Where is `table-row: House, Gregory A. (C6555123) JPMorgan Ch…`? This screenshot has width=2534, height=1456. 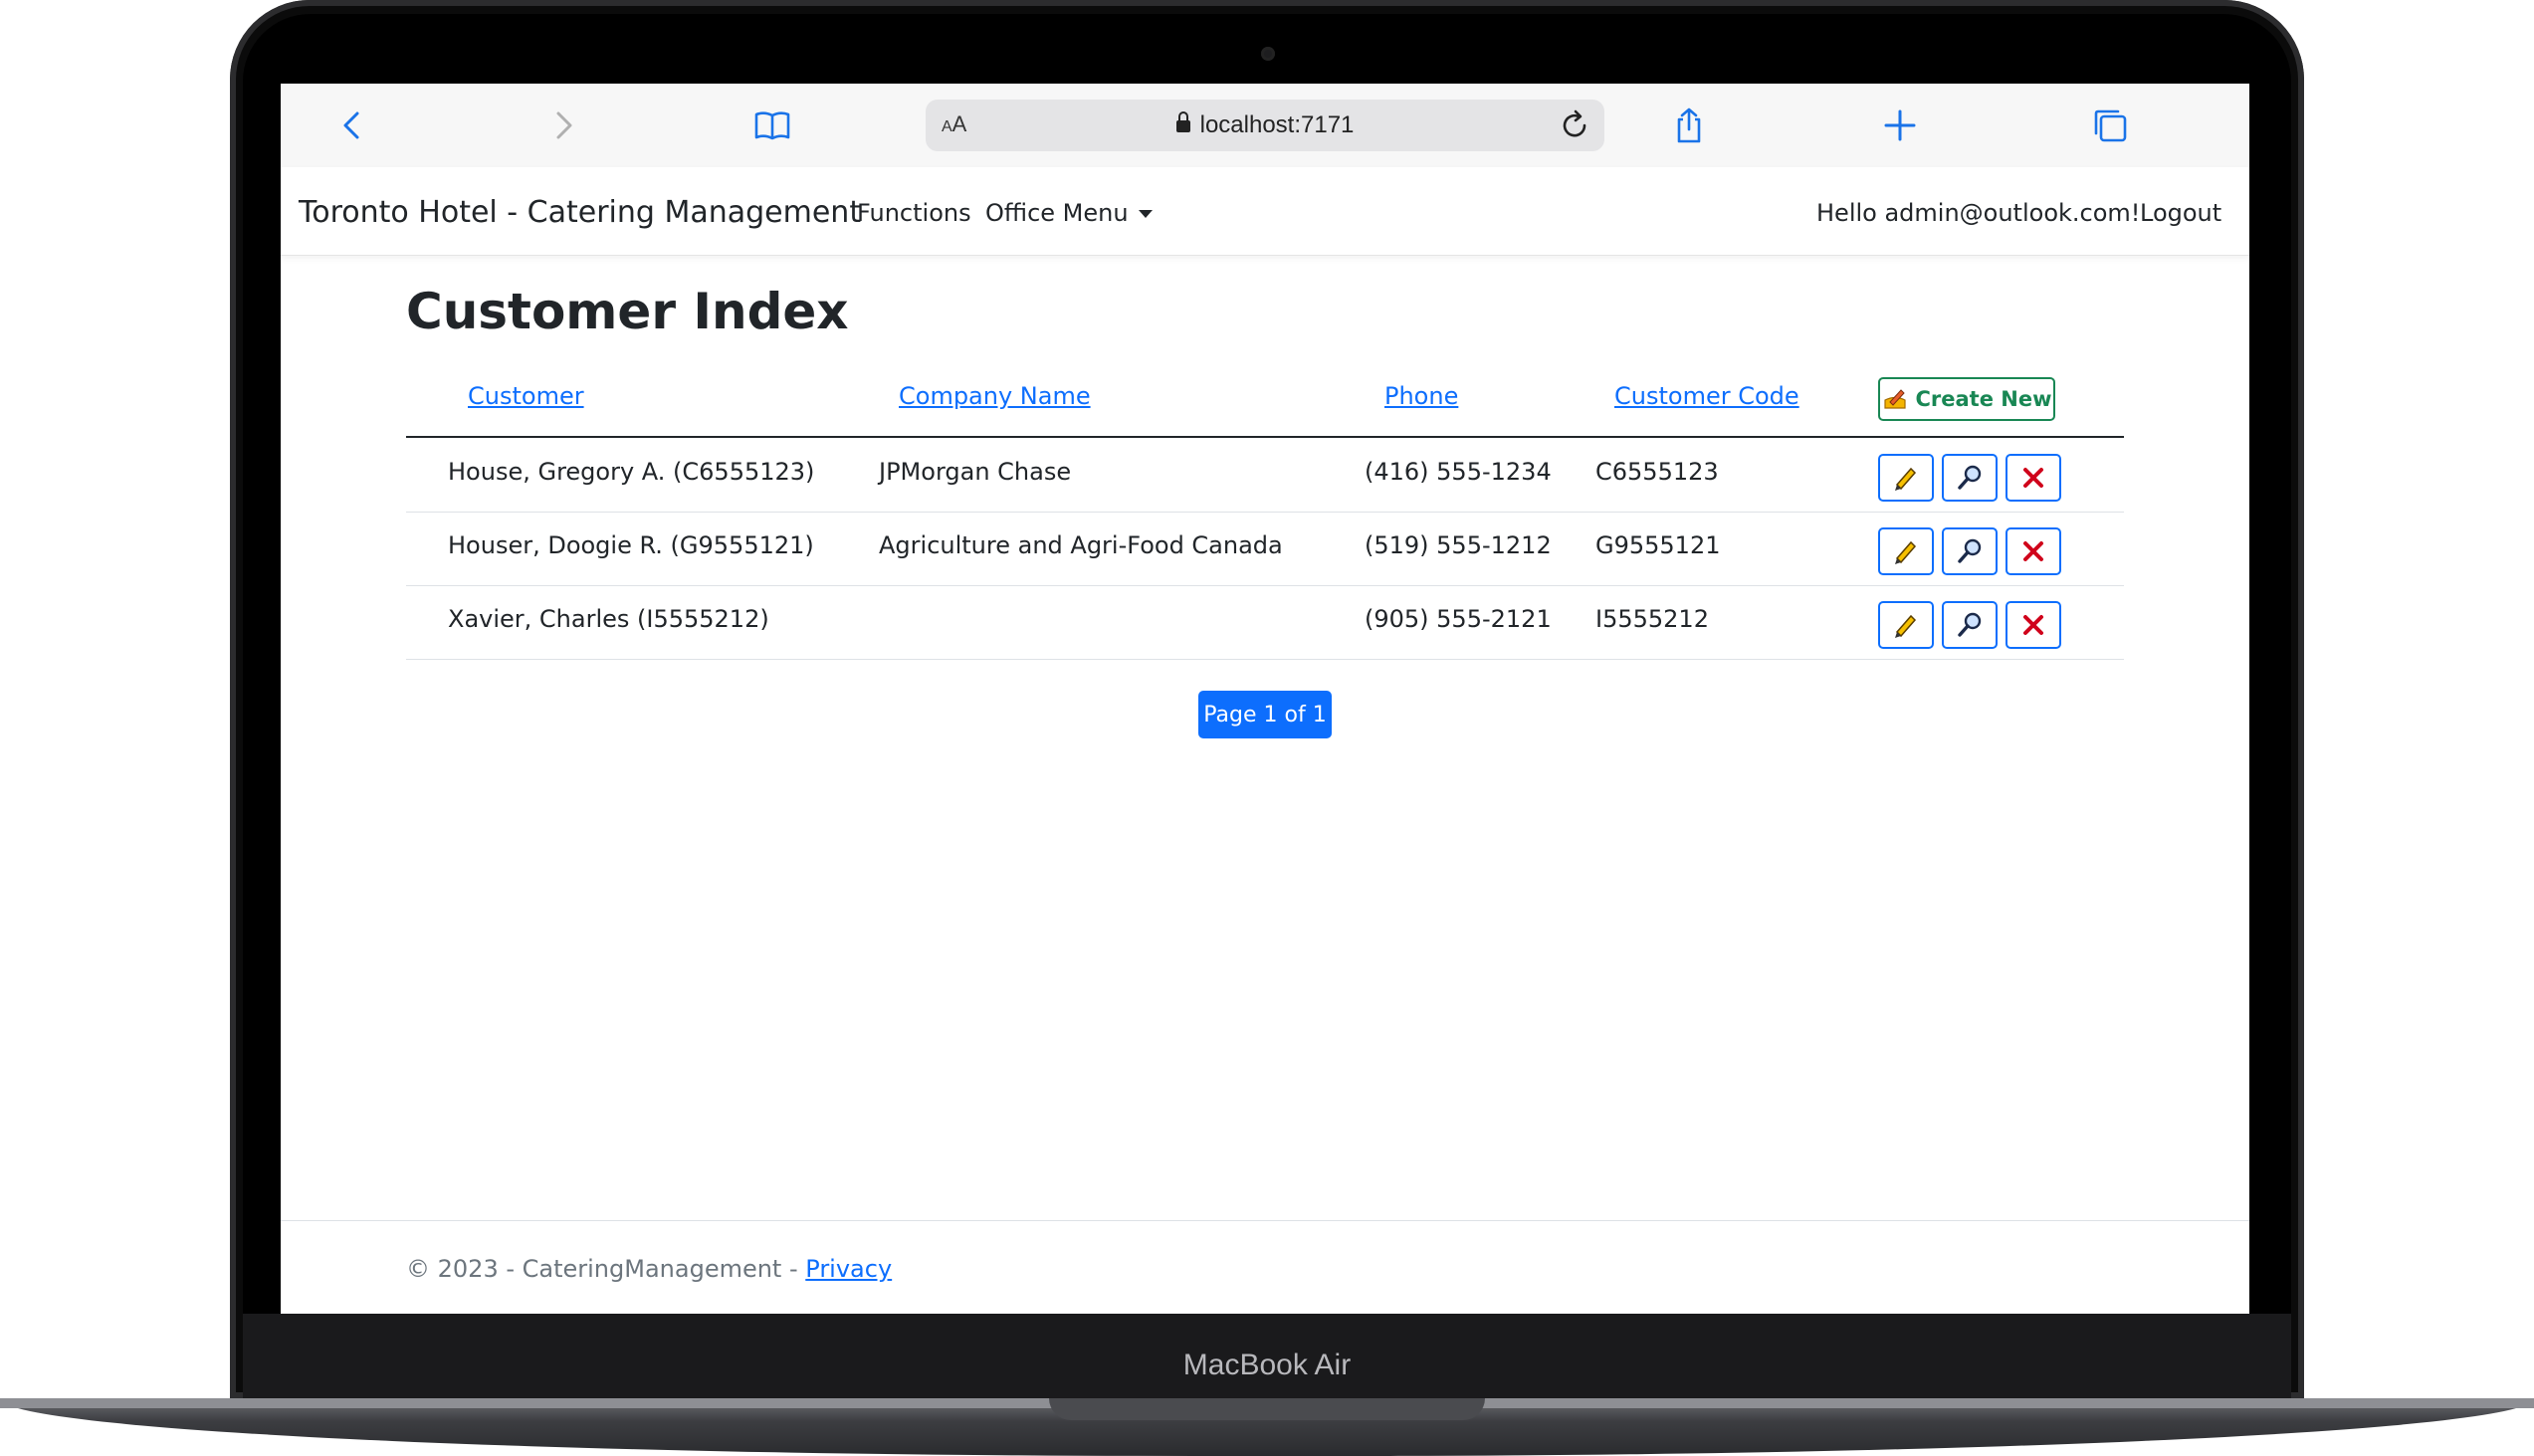 table-row: House, Gregory A. (C6555123) JPMorgan Ch… is located at coordinates (1265, 475).